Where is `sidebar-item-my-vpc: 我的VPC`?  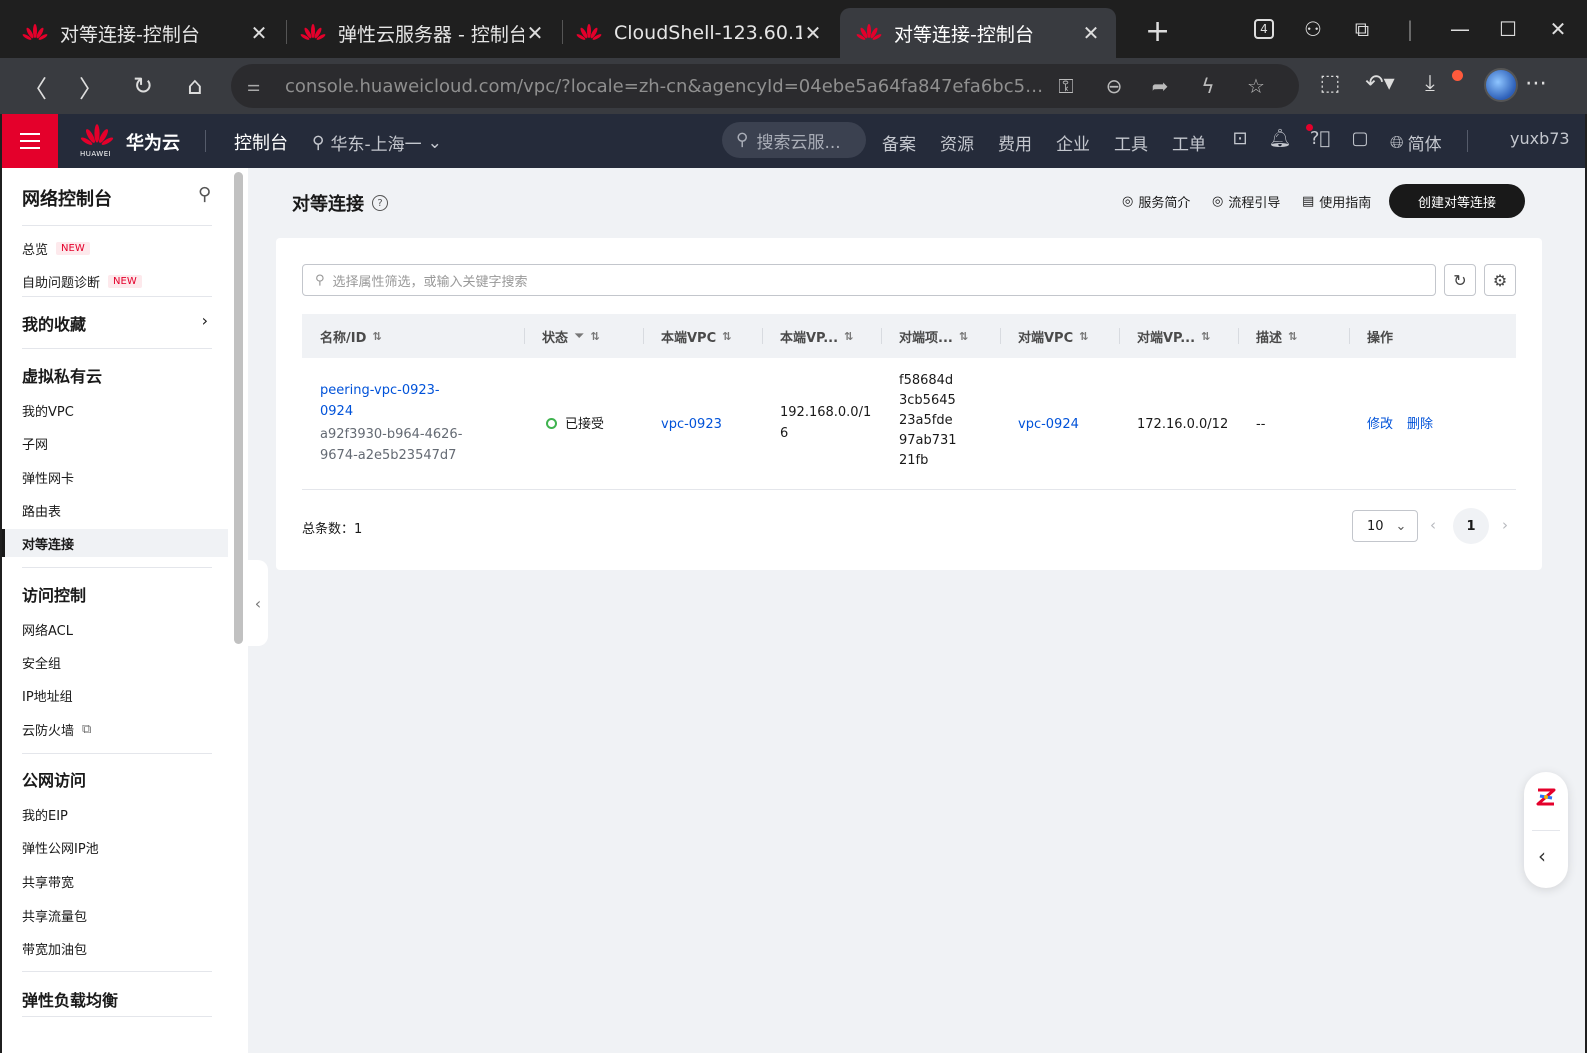
sidebar-item-my-vpc: 我的VPC is located at coordinates (48, 410).